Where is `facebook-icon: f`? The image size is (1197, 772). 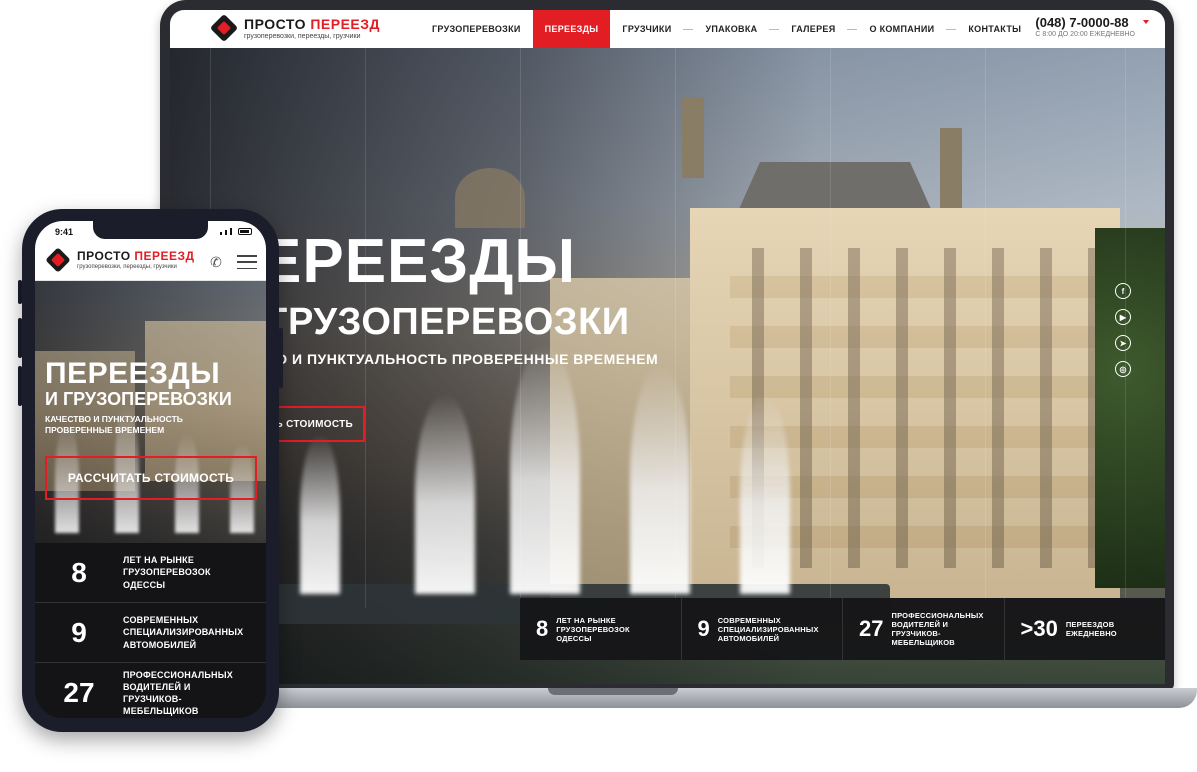 facebook-icon: f is located at coordinates (1123, 291).